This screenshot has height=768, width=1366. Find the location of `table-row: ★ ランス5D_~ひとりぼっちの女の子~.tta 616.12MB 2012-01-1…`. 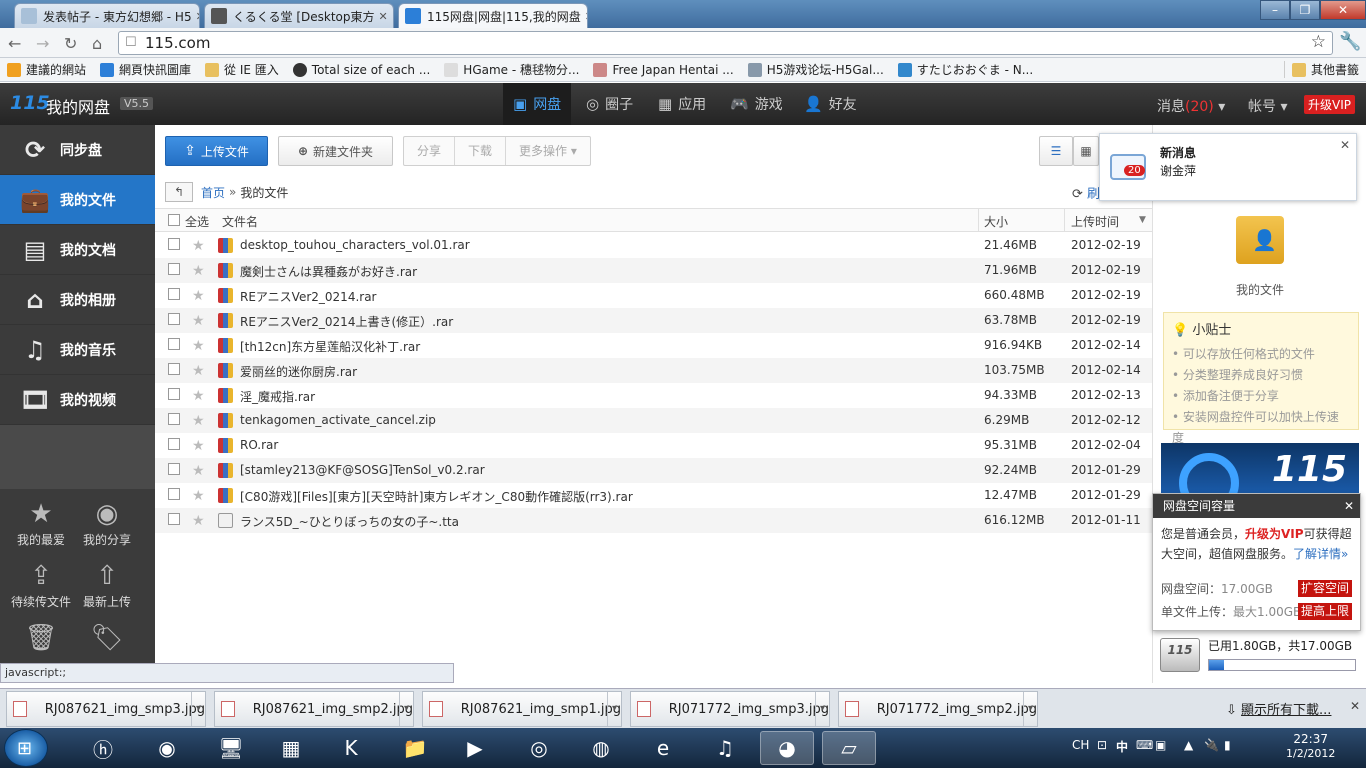

table-row: ★ ランス5D_~ひとりぼっちの女の子~.tta 616.12MB 2012-01-1… is located at coordinates (653, 520).